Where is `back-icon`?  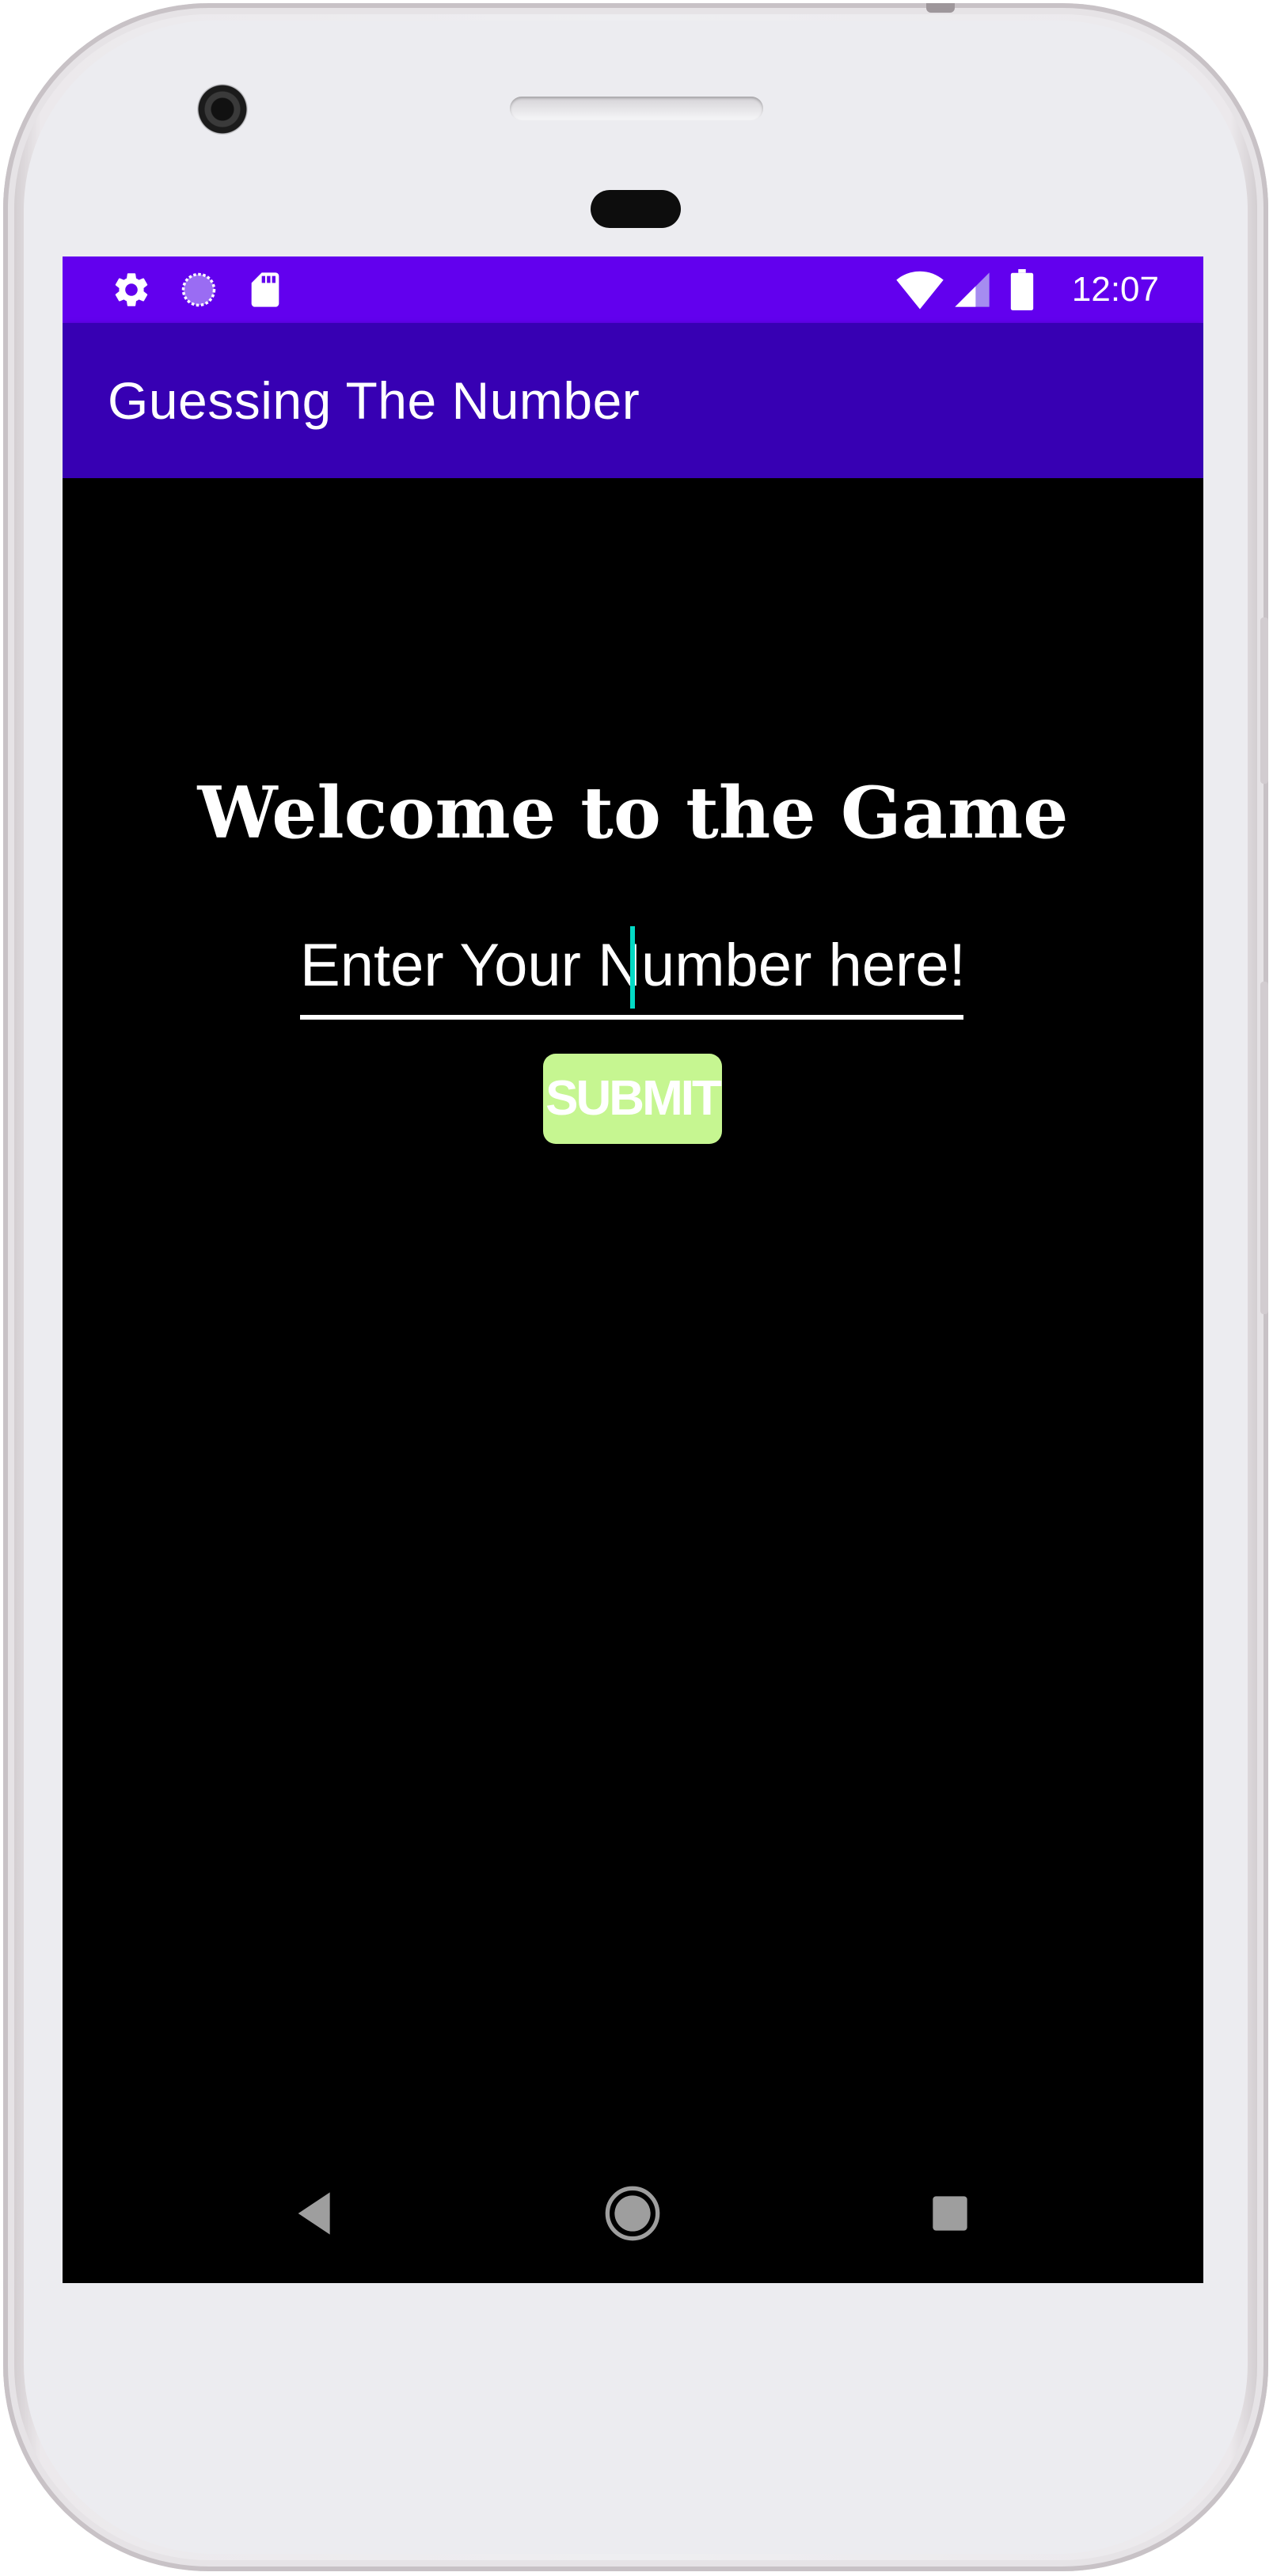 back-icon is located at coordinates (316, 2213).